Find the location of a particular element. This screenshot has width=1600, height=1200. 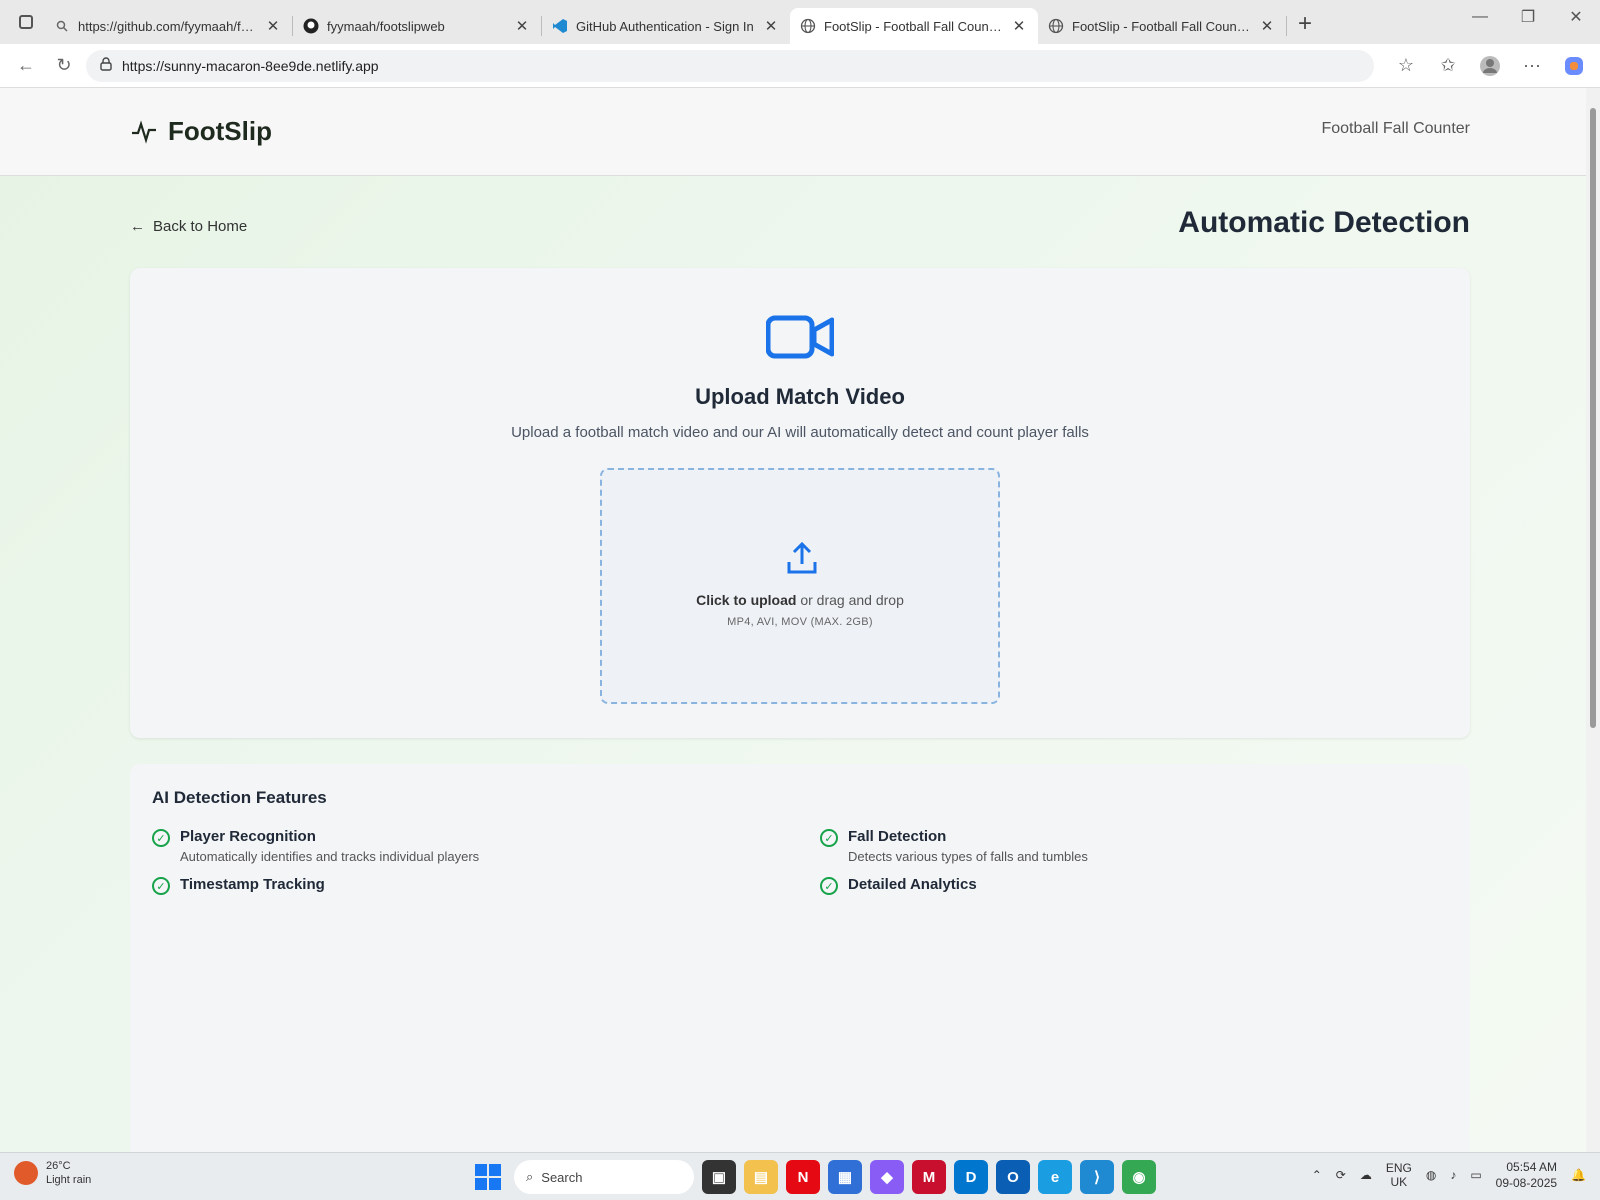

new-tab-button: + is located at coordinates (1305, 24).